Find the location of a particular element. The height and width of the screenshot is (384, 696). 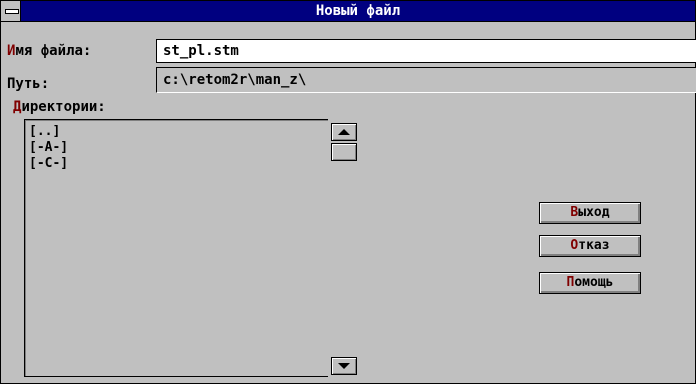

system-menu-icon is located at coordinates (12, 11).